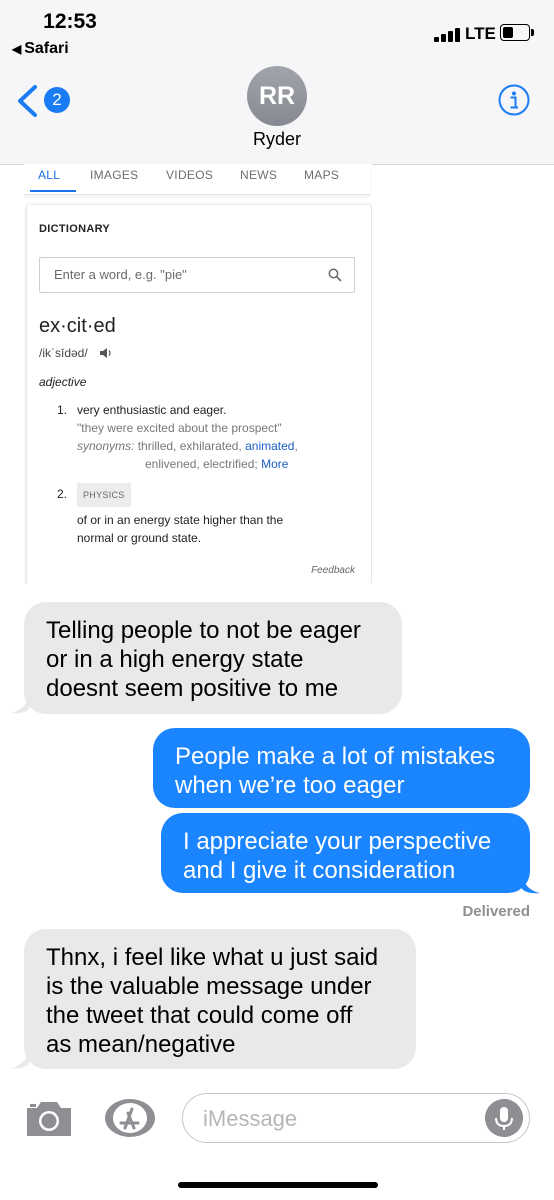 This screenshot has width=554, height=1200. I want to click on search-tabs: ALL IMAGES VIDEOS NEWS MAPS, so click(197, 179).